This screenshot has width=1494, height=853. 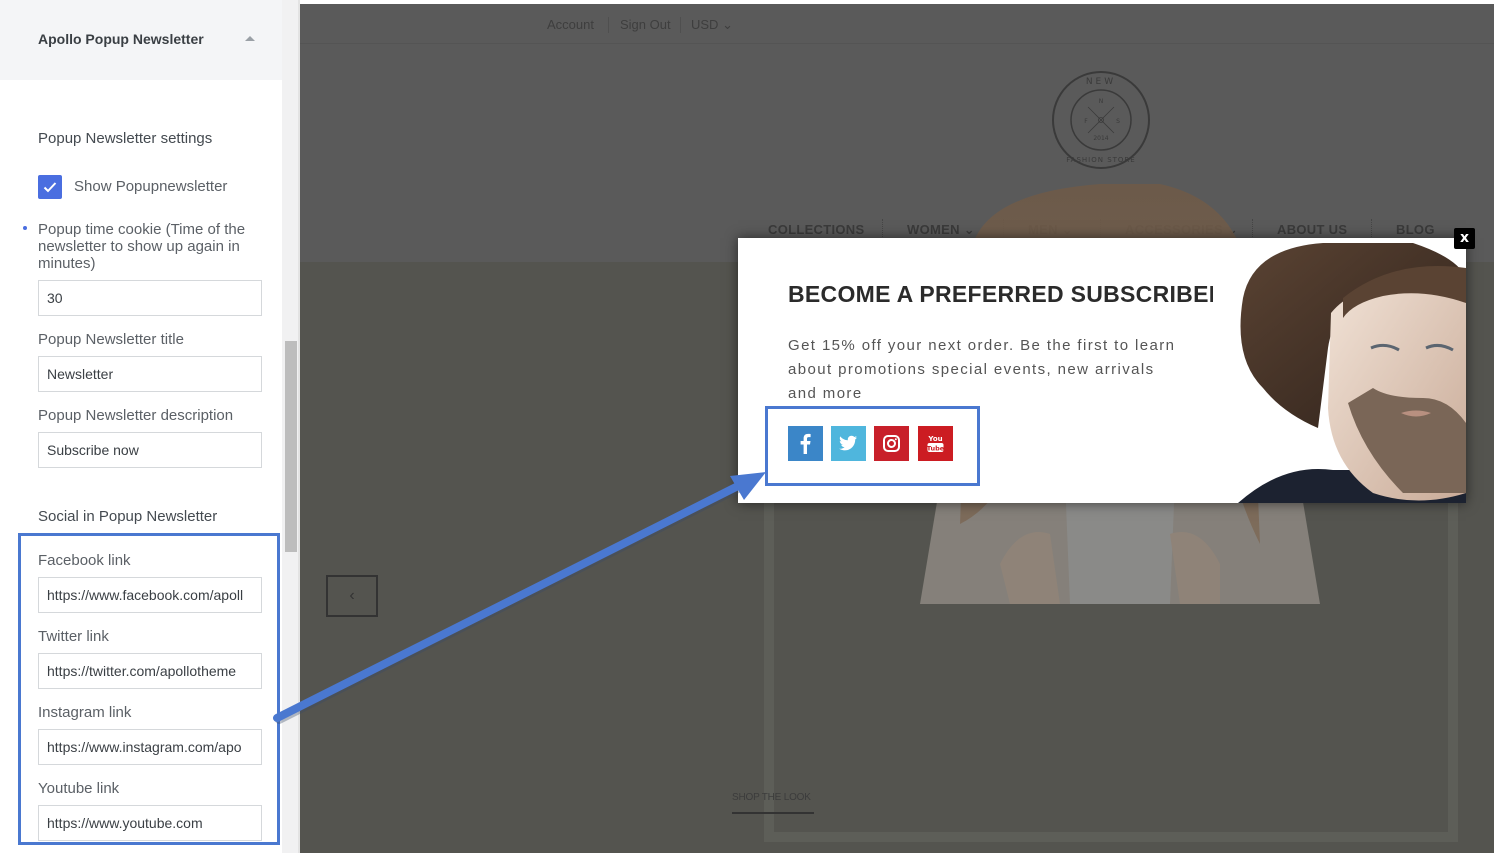 I want to click on twitter-link-label: Twitter link, so click(x=73, y=636).